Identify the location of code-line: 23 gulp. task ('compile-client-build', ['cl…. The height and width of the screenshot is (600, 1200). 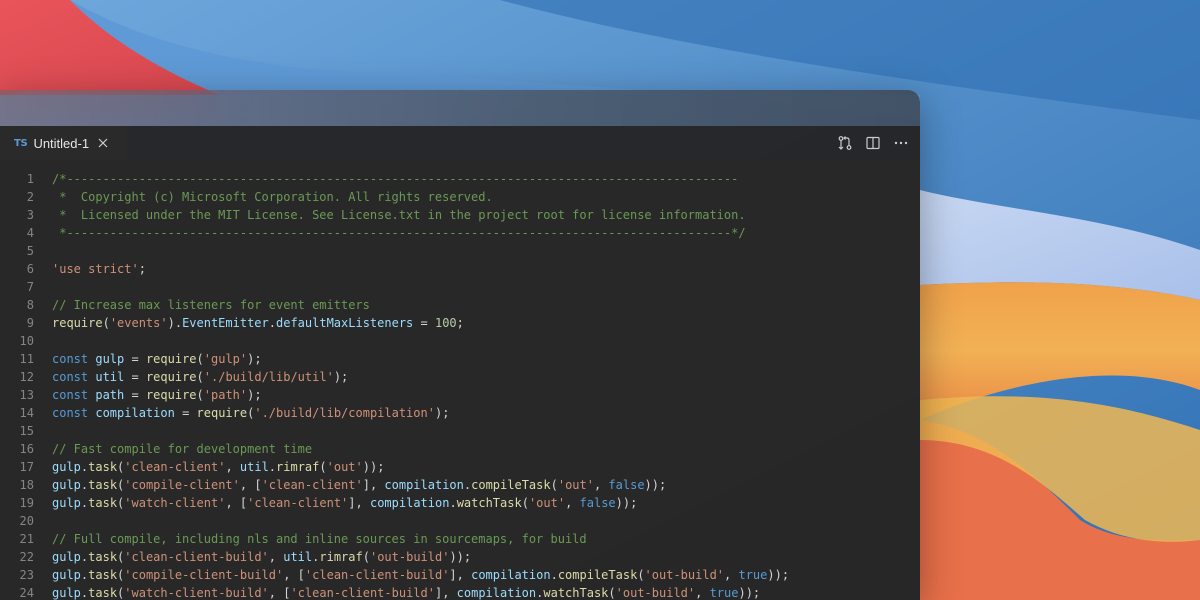
(460, 575).